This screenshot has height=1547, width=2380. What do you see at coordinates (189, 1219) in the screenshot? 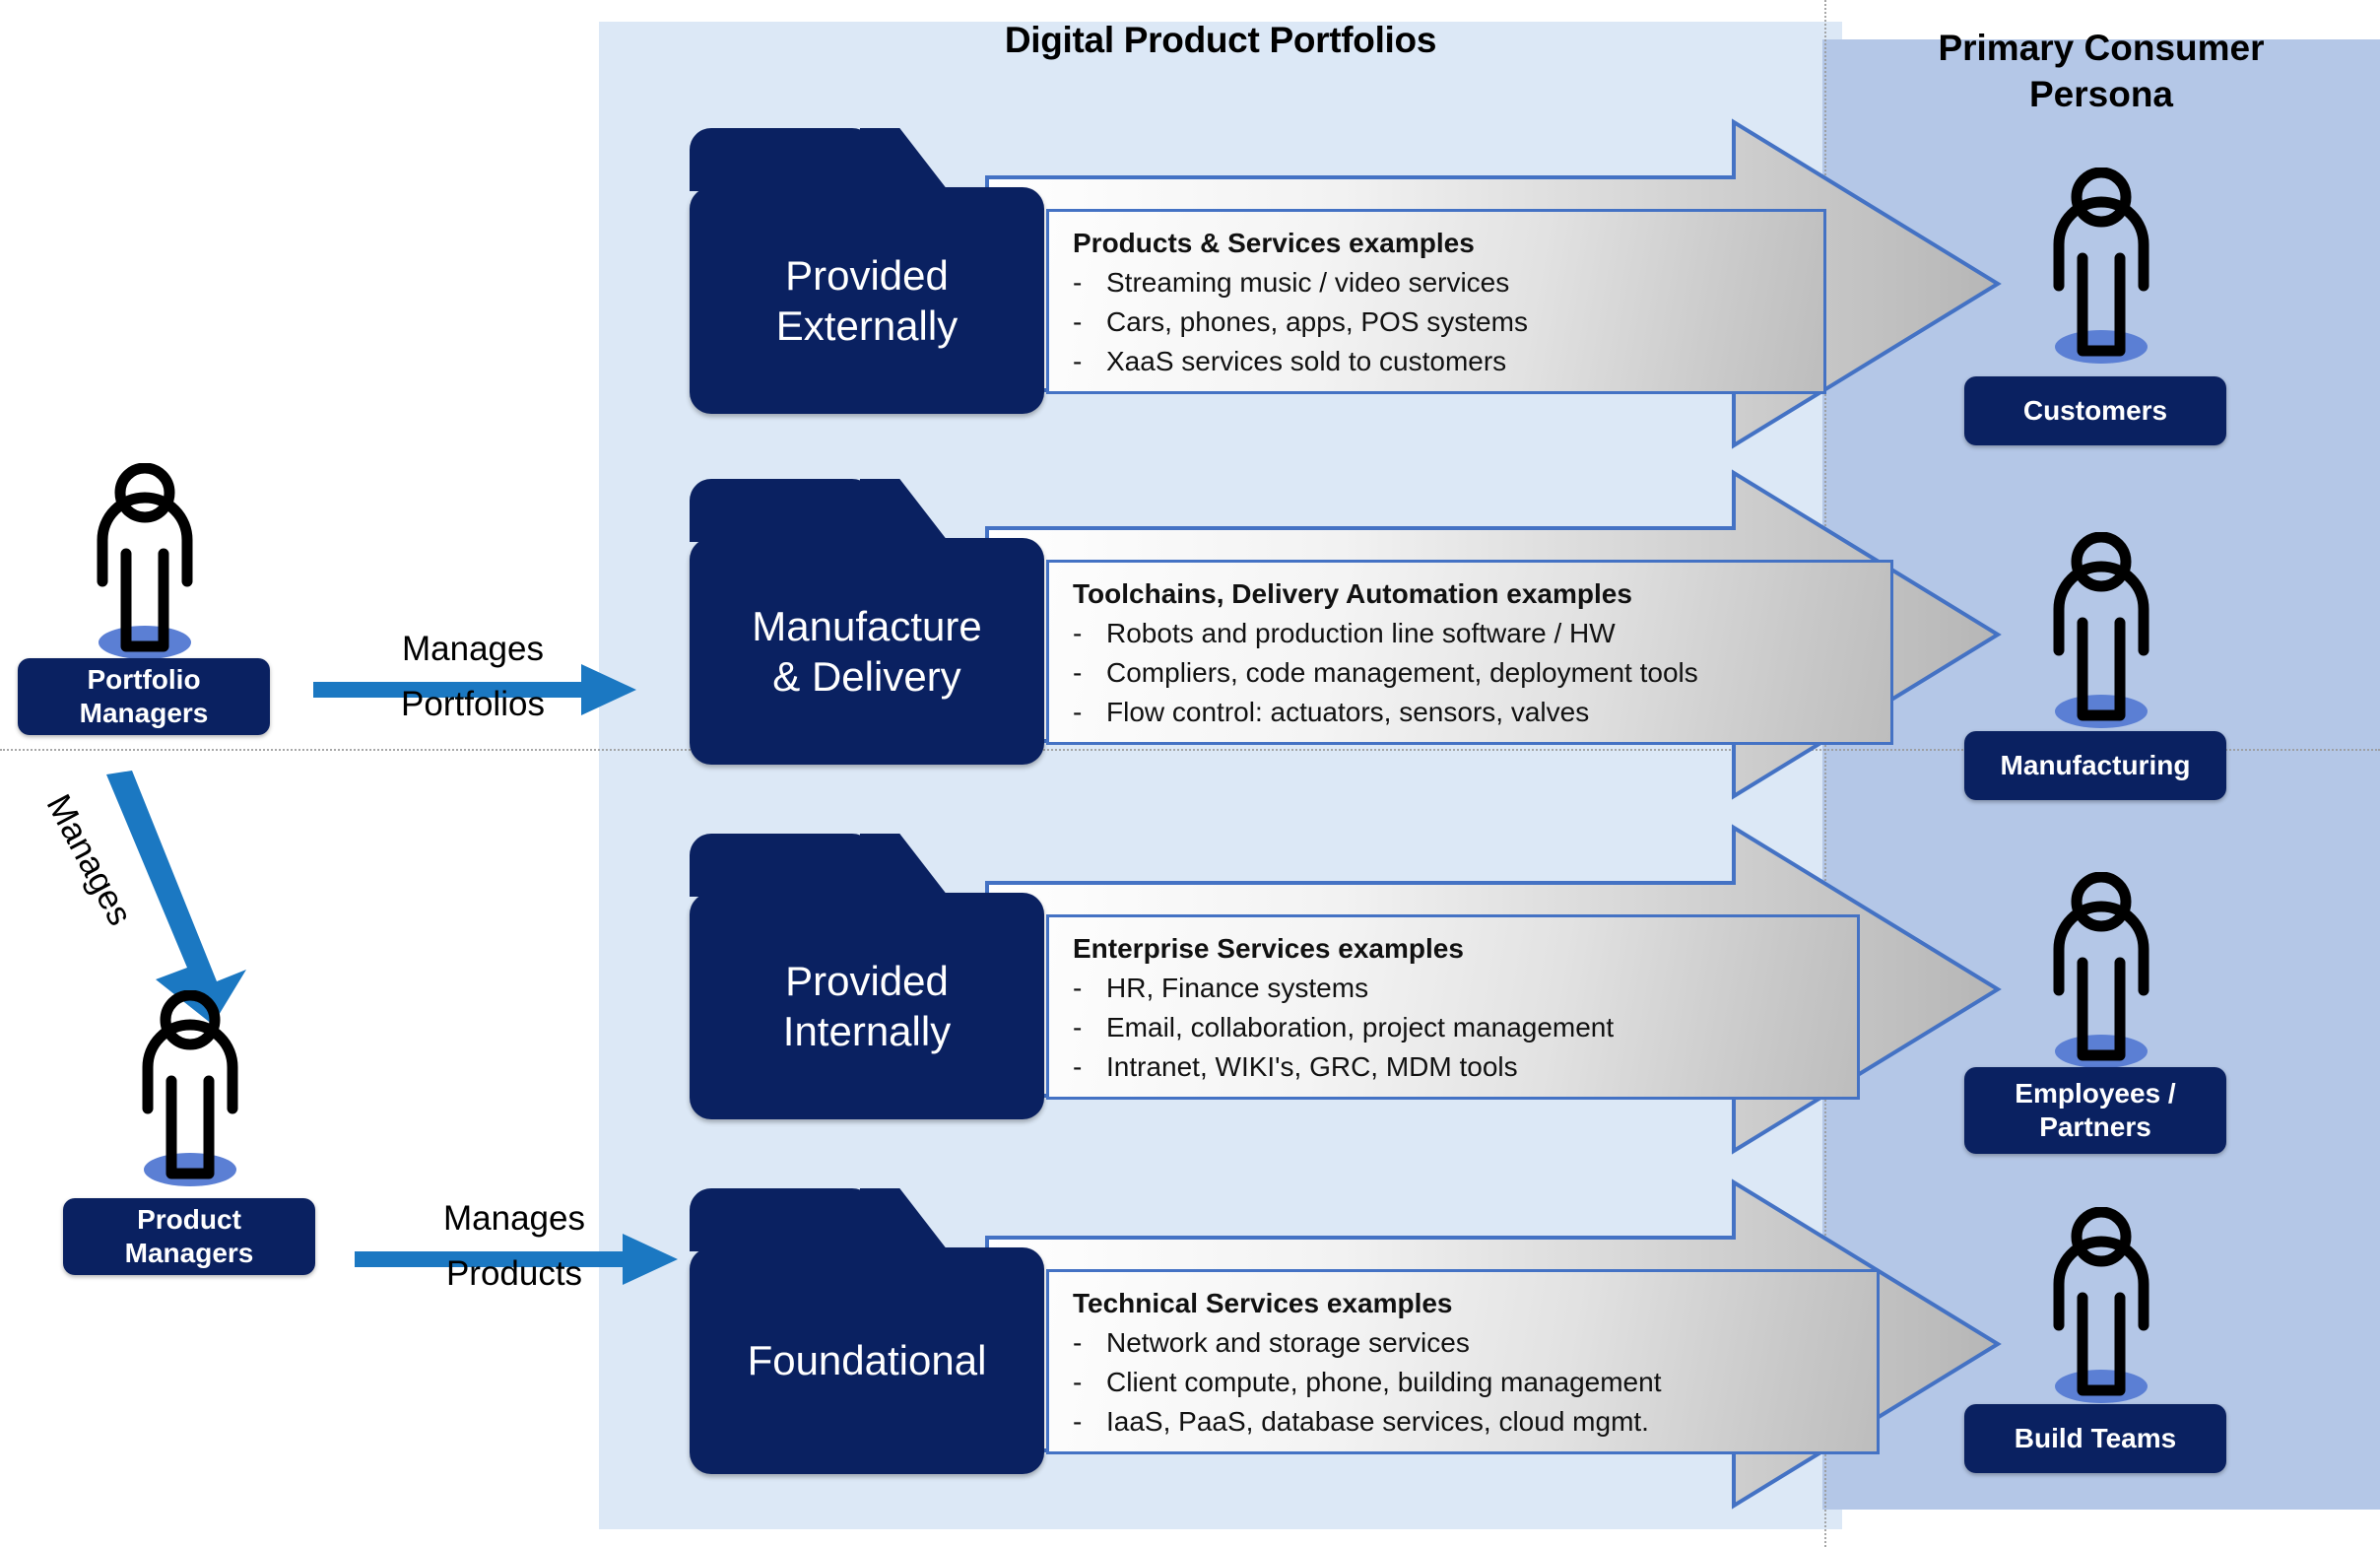
I see `pill-product-managers-line1: Product` at bounding box center [189, 1219].